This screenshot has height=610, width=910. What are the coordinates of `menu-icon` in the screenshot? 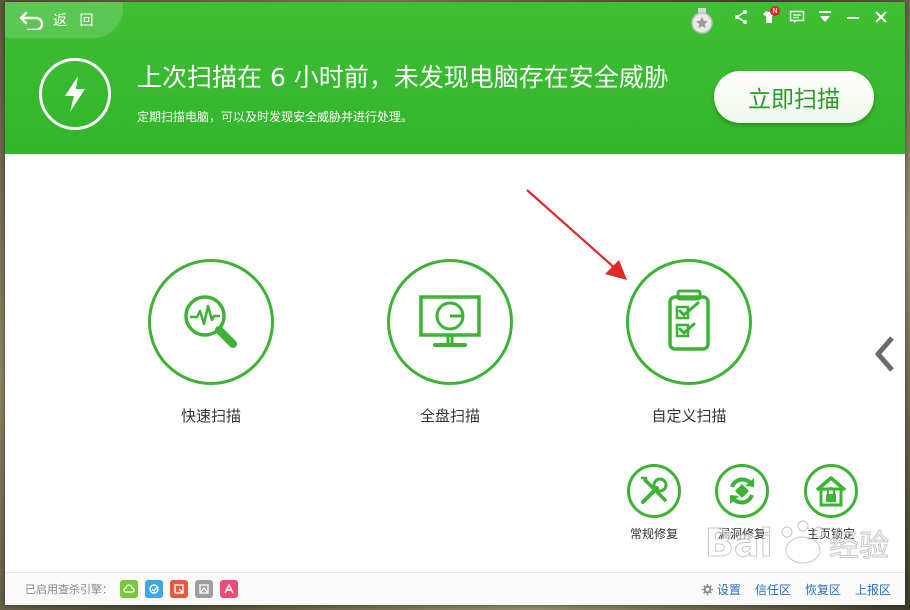 It's located at (825, 16).